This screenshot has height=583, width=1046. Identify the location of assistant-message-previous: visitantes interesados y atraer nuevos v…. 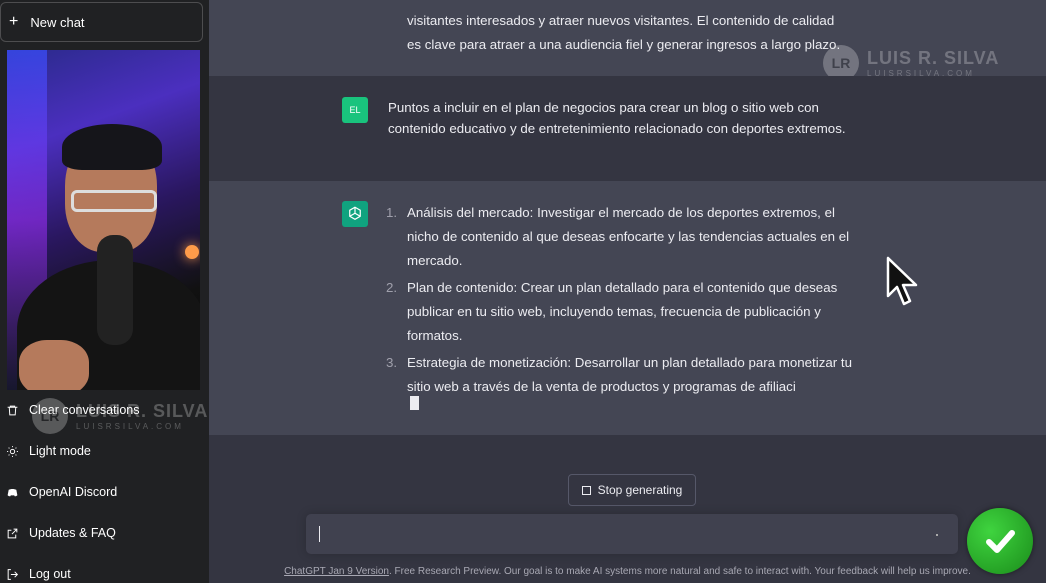
(627, 38).